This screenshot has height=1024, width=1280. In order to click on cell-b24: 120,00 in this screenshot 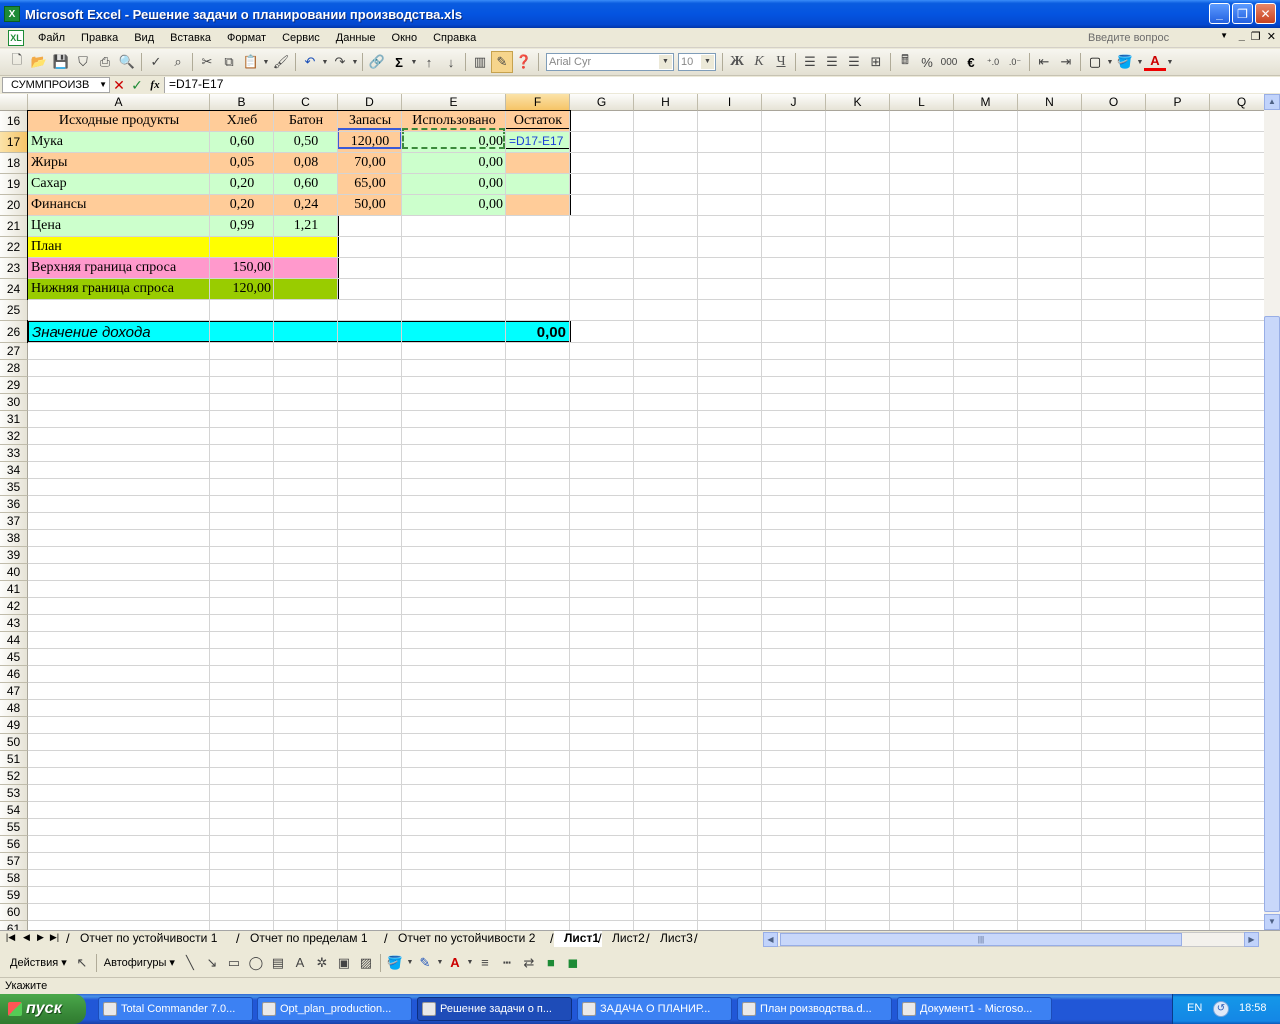, I will do `click(242, 289)`.